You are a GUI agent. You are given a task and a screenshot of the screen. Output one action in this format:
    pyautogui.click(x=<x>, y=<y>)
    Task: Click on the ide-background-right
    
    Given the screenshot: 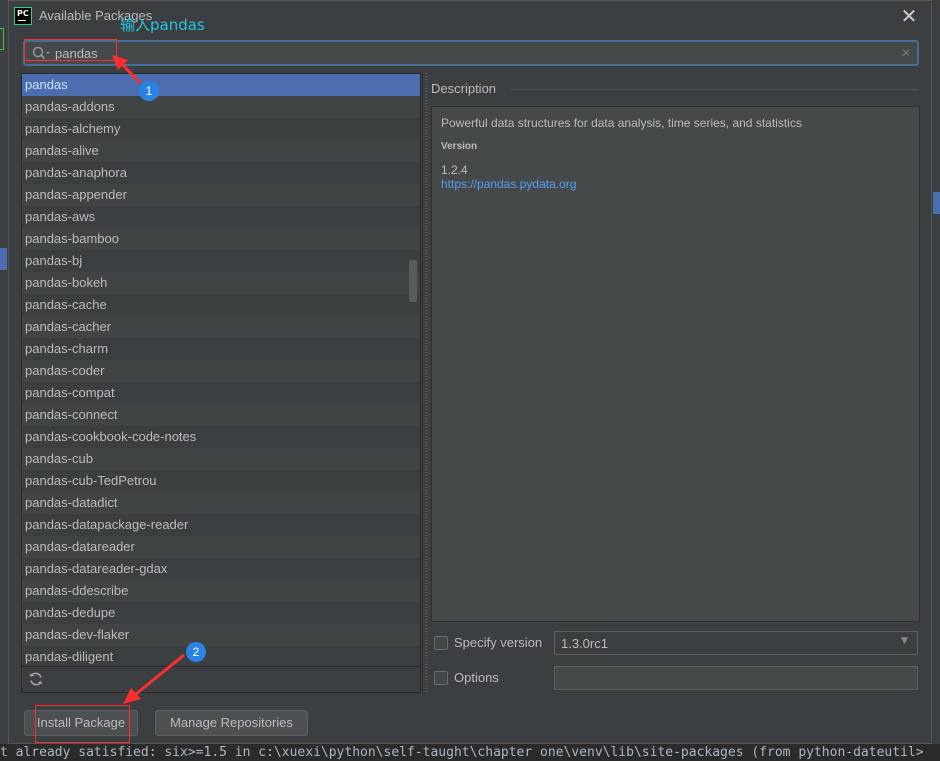 What is the action you would take?
    pyautogui.click(x=936, y=380)
    